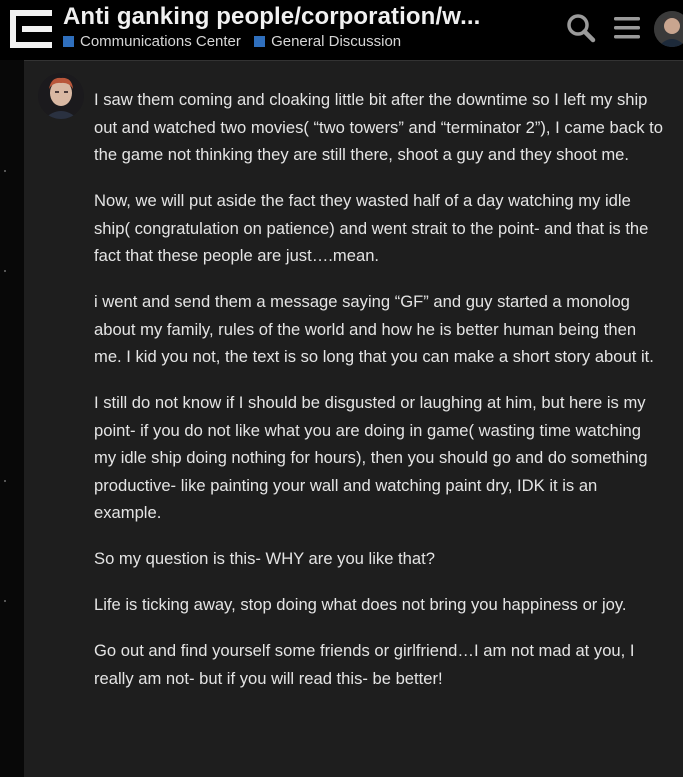  I want to click on post-author-avatar, so click(61, 96).